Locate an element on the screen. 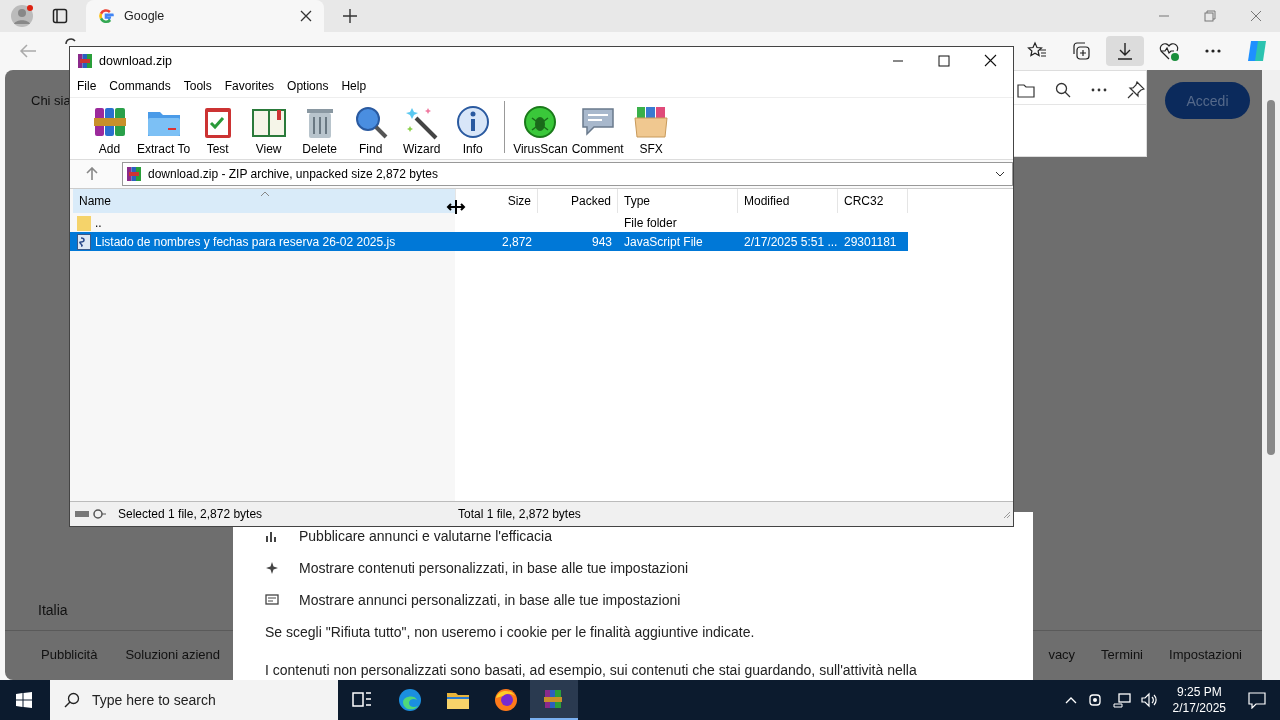 Image resolution: width=1280 pixels, height=720 pixels. collections-icon is located at coordinates (1081, 51).